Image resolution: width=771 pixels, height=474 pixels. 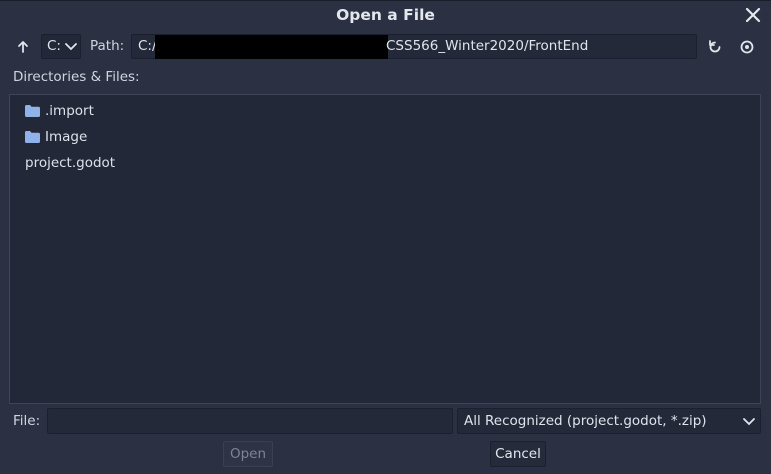 I want to click on refresh-icon, so click(x=715, y=47).